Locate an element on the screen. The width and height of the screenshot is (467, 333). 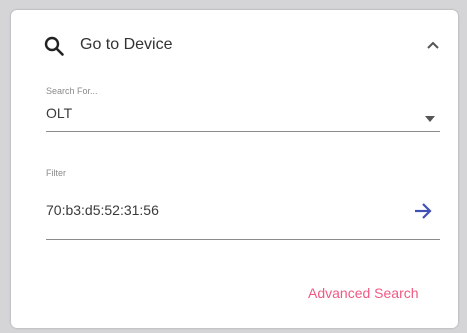
filter-input: 70:b3:d5:52:31:56 is located at coordinates (102, 210).